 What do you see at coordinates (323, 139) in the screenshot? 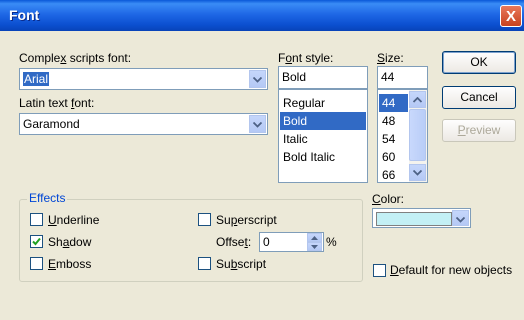
I see `font-style-option-italic: Italic` at bounding box center [323, 139].